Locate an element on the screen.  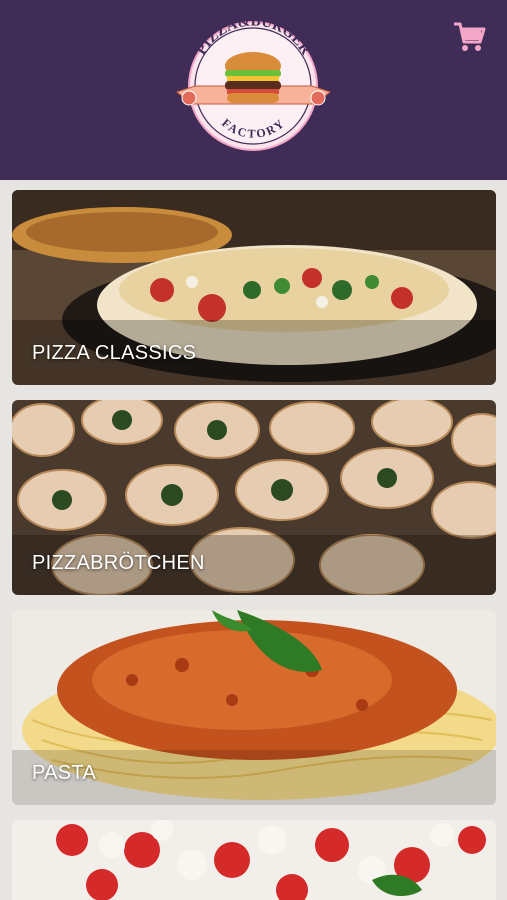
category-card-salad is located at coordinates (254, 860).